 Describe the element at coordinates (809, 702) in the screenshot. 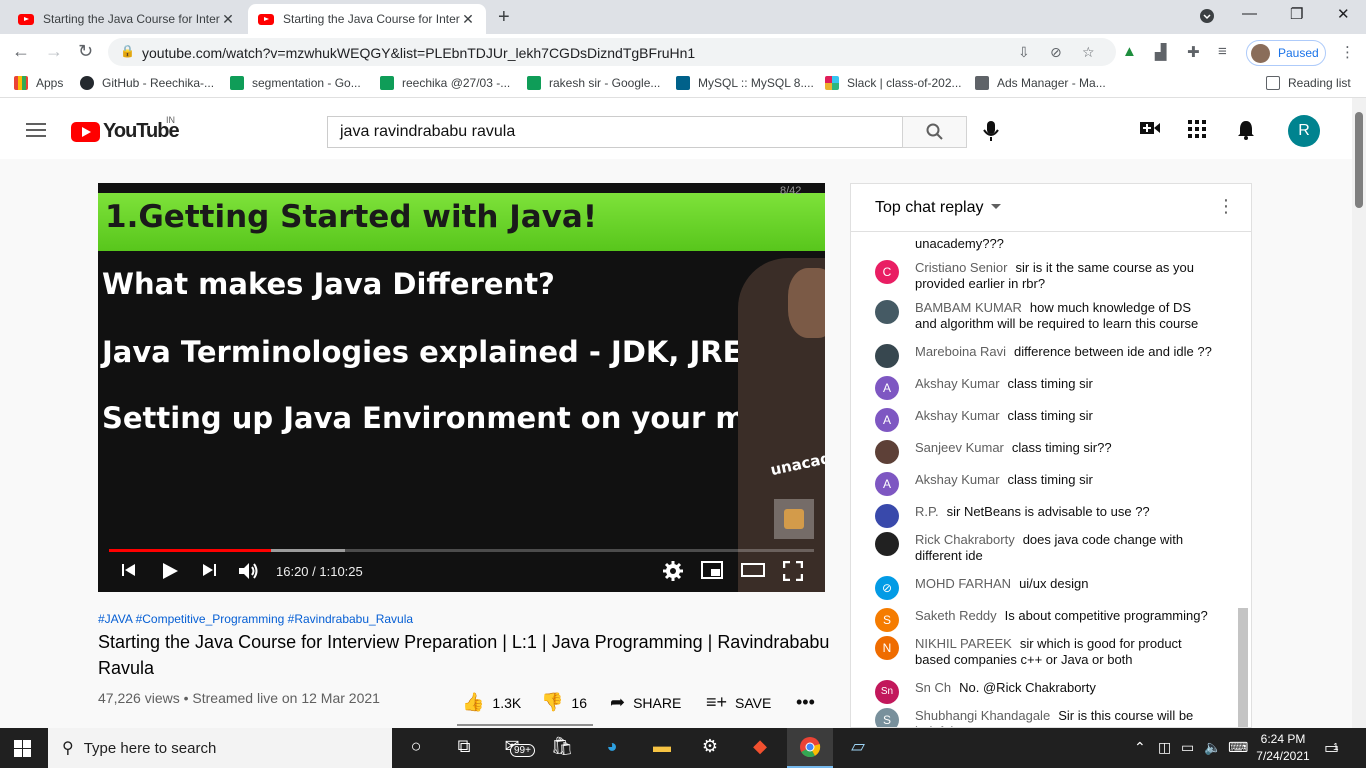

I see `more-actions-button: •••` at that location.